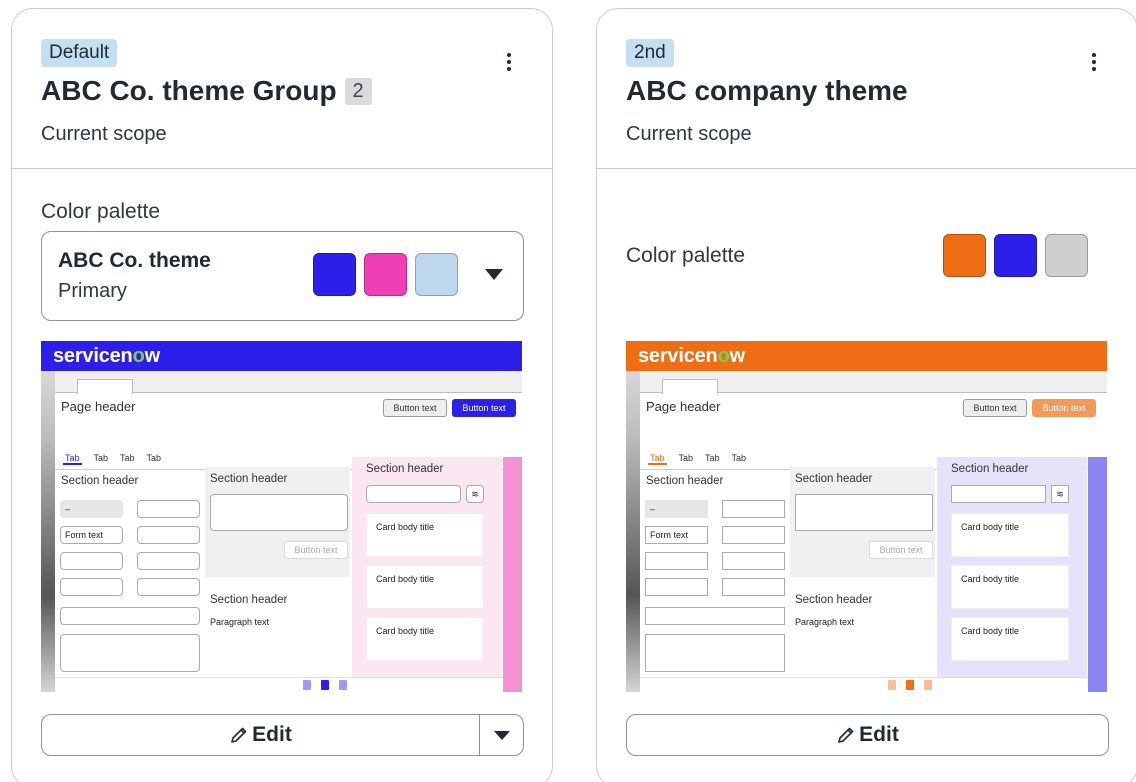  I want to click on edit-split-button: Edit, so click(282, 735).